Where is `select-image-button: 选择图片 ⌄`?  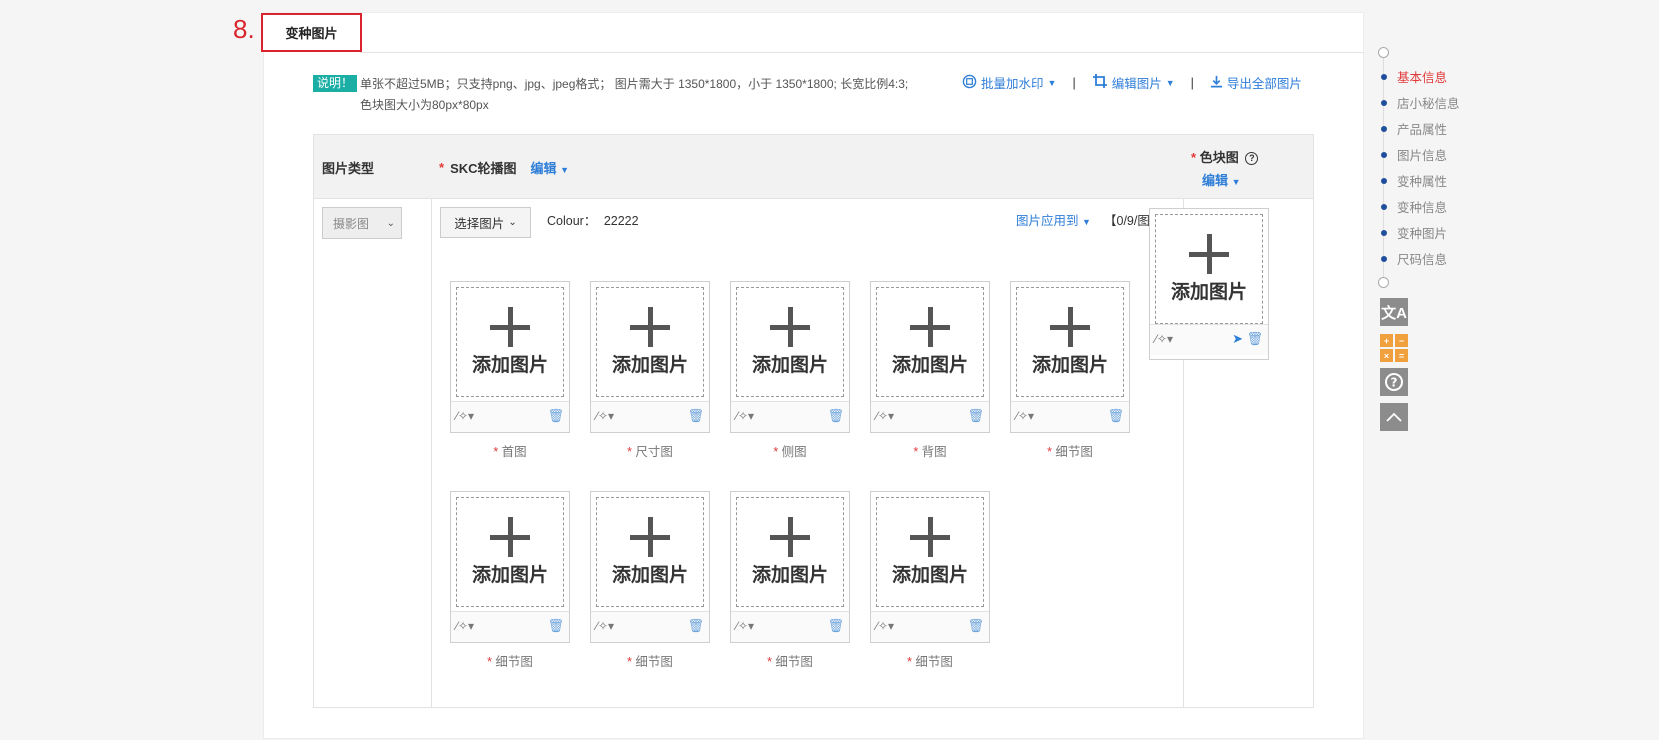
select-image-button: 选择图片 ⌄ is located at coordinates (485, 222).